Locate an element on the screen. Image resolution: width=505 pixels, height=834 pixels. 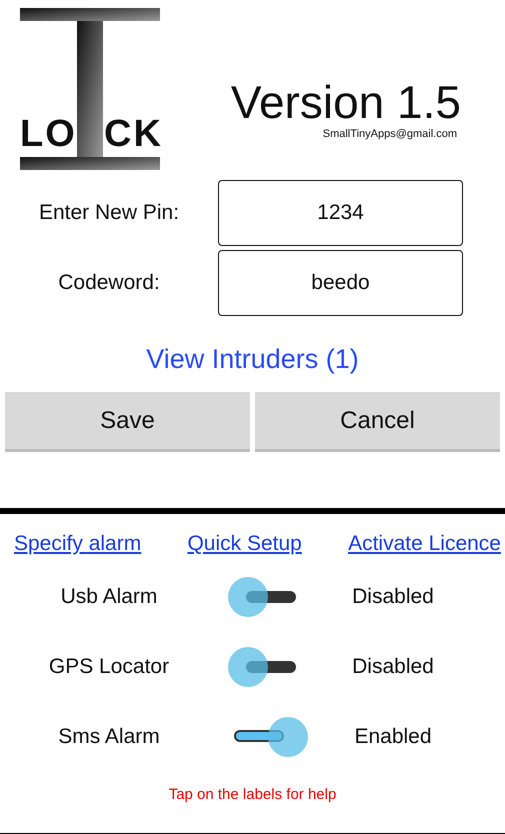
nav-link: Quick Setup is located at coordinates (244, 547).